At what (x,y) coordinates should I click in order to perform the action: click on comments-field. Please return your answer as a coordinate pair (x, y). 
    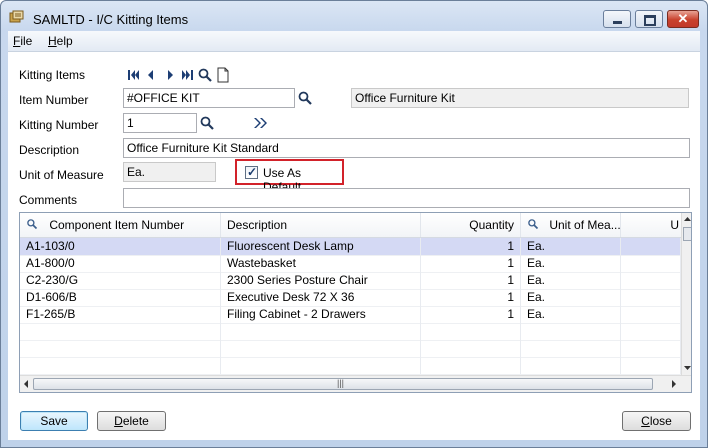
    Looking at the image, I should click on (406, 198).